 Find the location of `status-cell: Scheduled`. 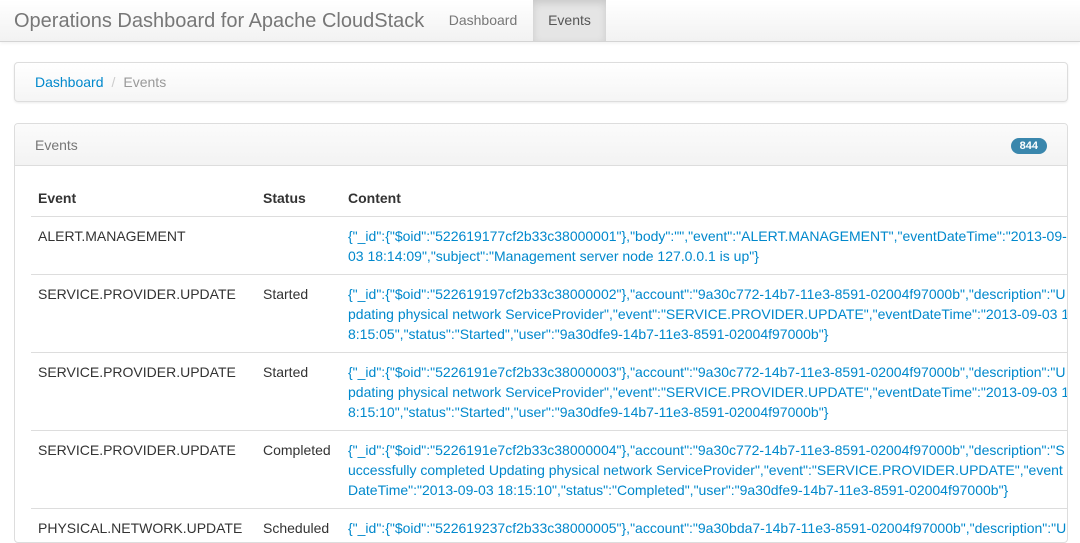

status-cell: Scheduled is located at coordinates (298, 526).